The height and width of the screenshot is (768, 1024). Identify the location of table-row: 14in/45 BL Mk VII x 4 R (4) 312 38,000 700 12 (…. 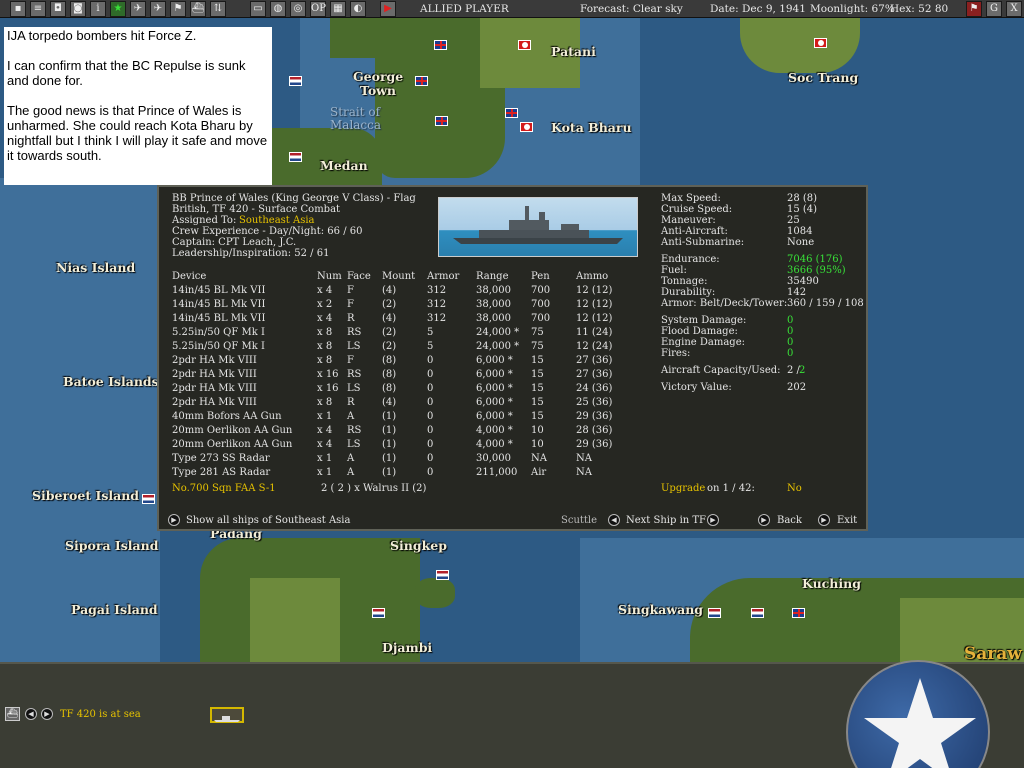
(404, 318).